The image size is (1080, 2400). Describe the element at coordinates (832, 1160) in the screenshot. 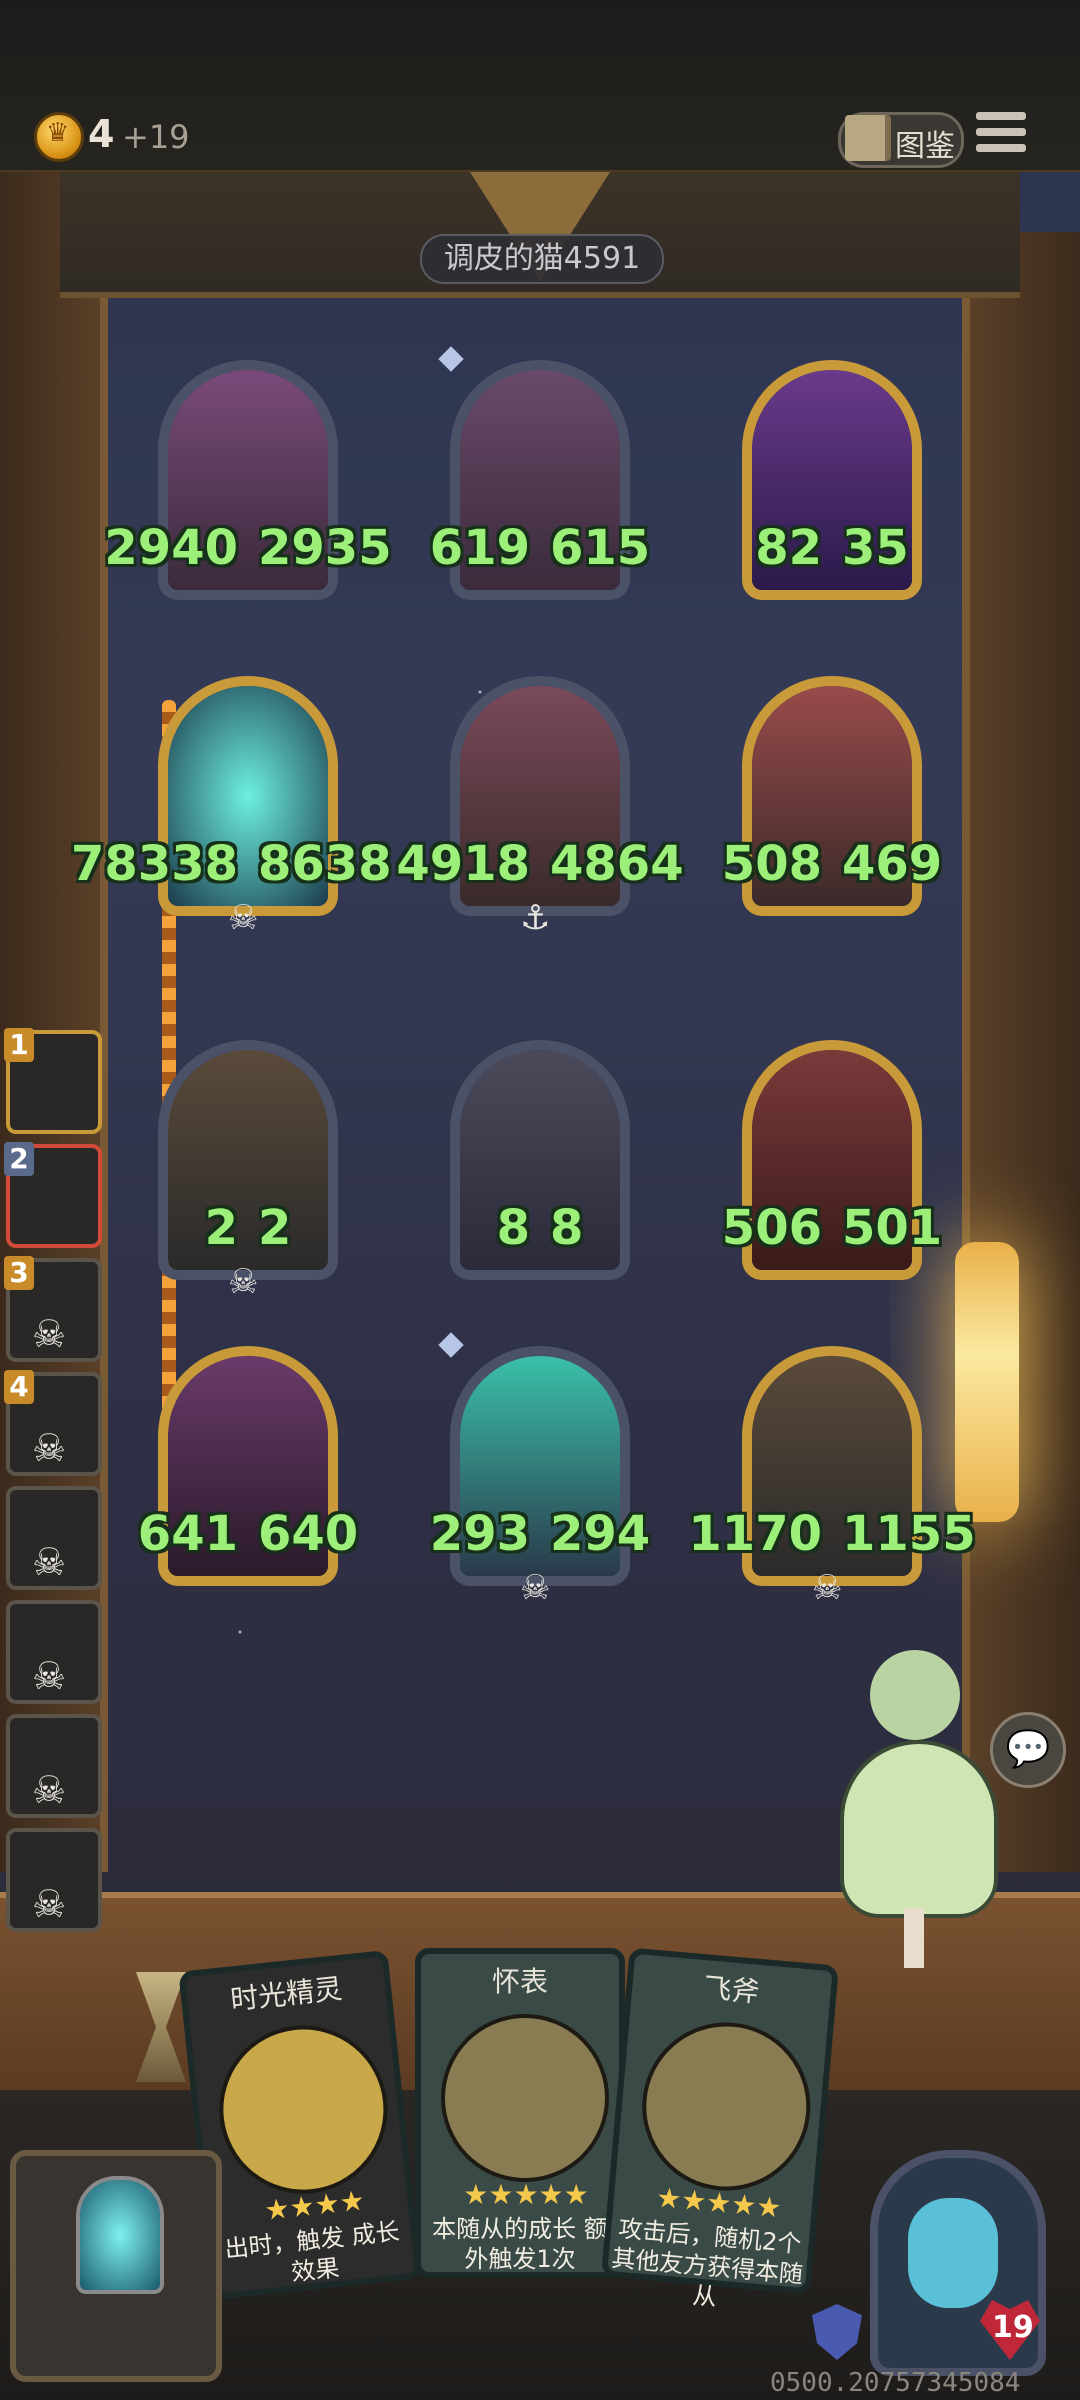

I see `unit-card: 506 501` at that location.